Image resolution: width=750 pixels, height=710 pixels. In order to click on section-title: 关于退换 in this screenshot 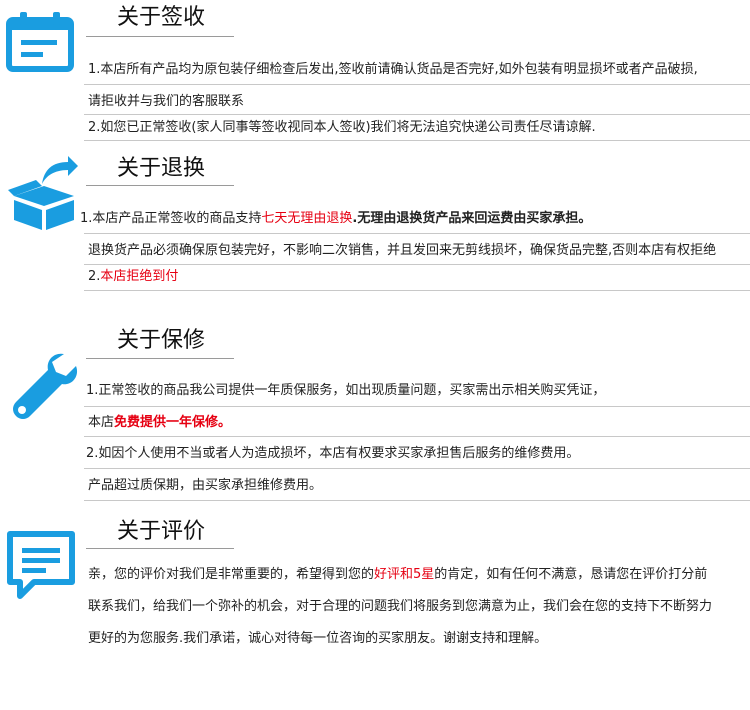, I will do `click(161, 168)`.